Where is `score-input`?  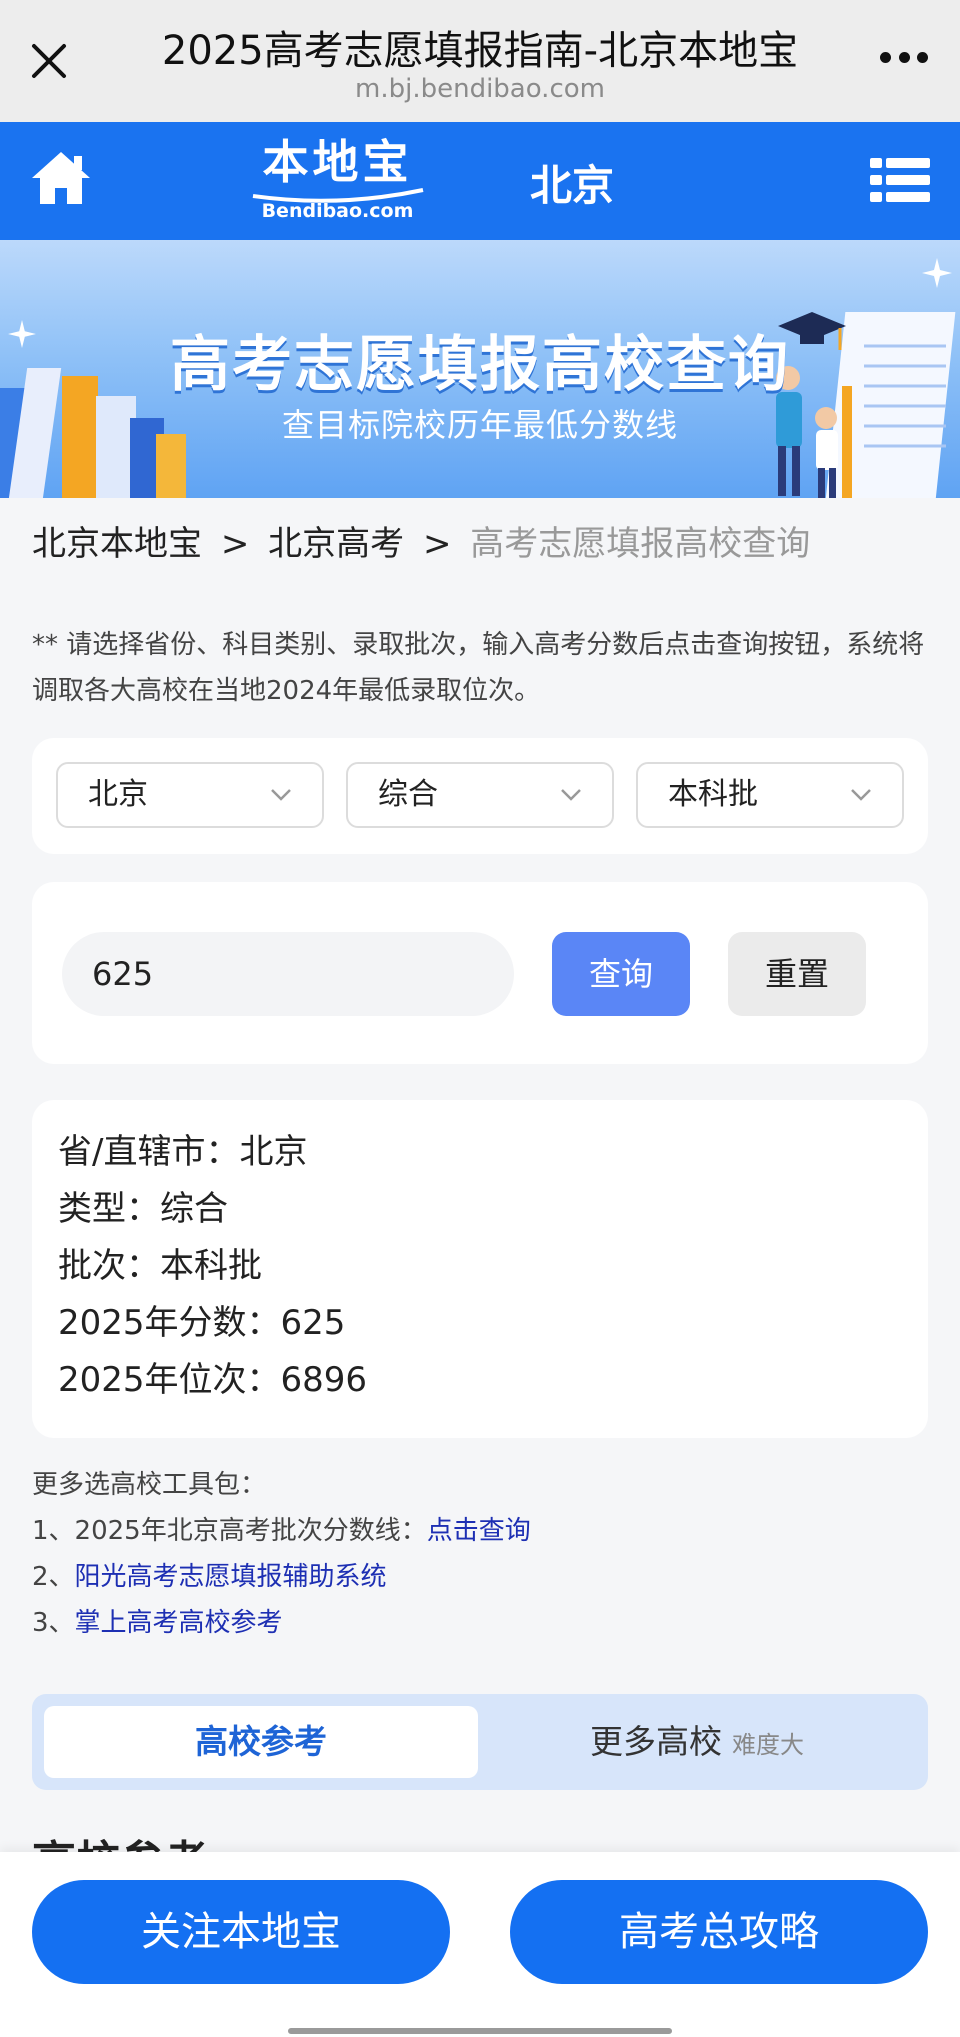
score-input is located at coordinates (288, 974).